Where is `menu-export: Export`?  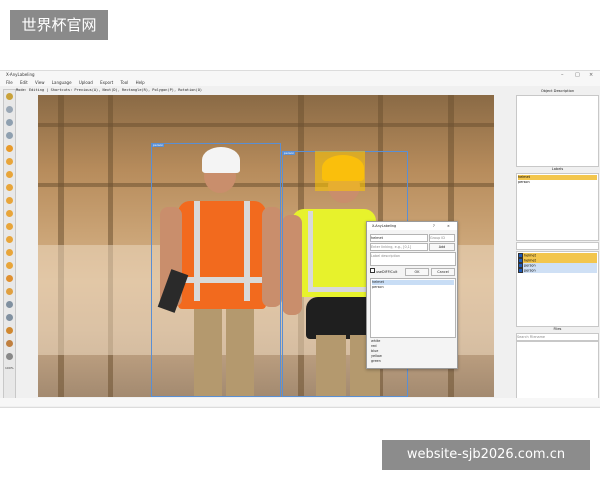 menu-export: Export is located at coordinates (106, 82).